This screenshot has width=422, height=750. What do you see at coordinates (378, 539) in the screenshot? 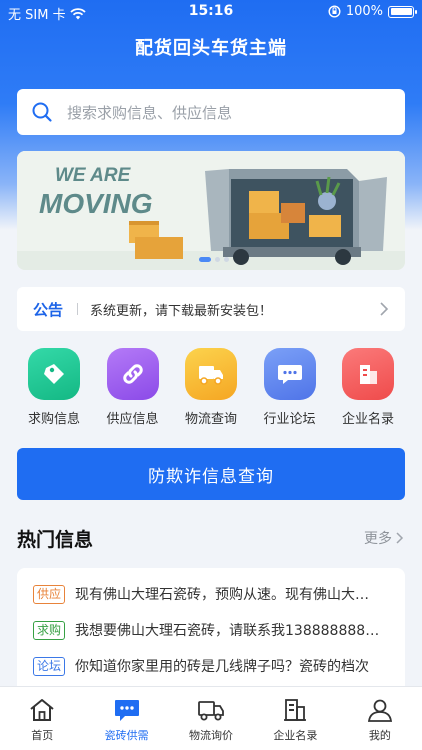
I see `more-label: 更多` at bounding box center [378, 539].